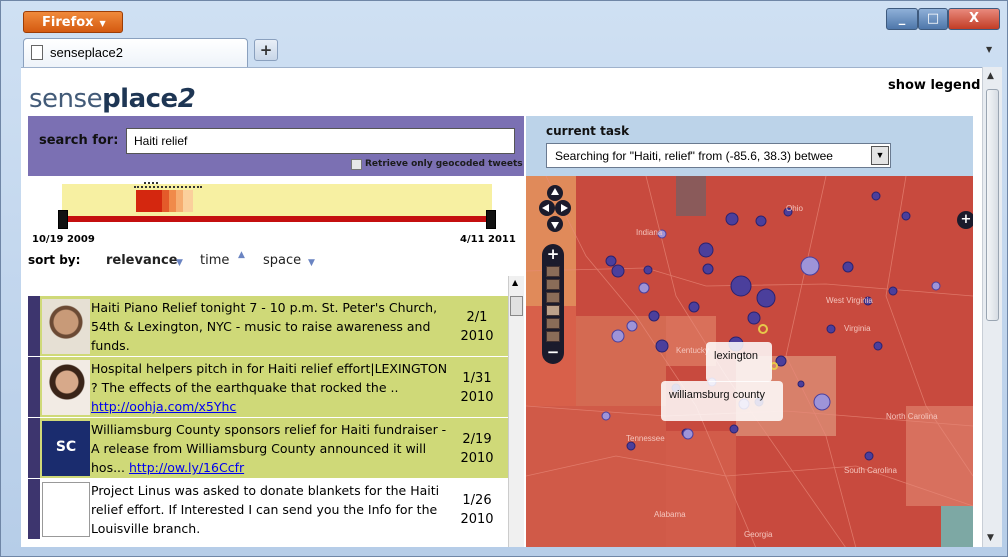 The height and width of the screenshot is (557, 1008). Describe the element at coordinates (444, 164) in the screenshot. I see `geocoded-label: Retrieve only geocoded tweets` at that location.